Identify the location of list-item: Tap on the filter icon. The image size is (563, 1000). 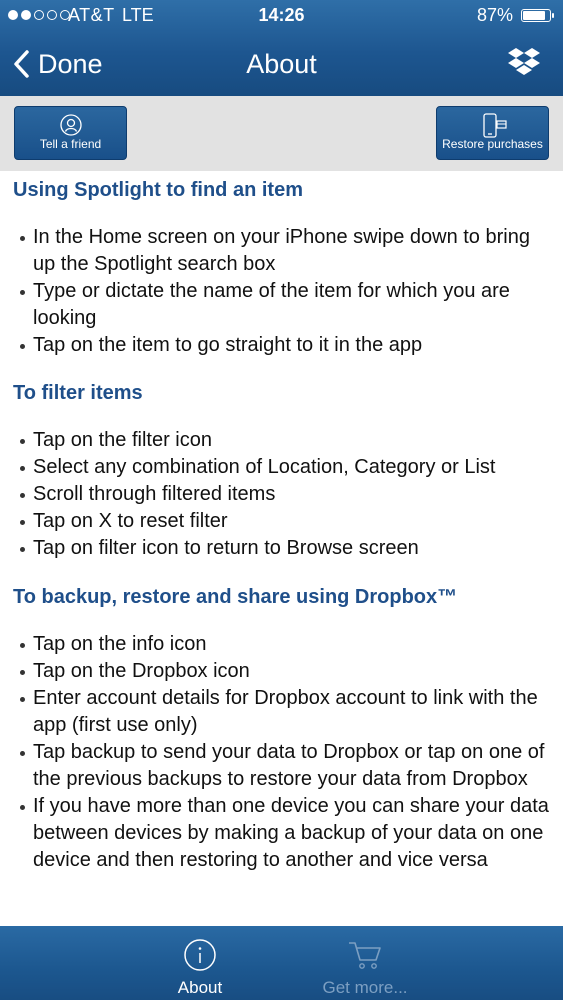
(281, 440).